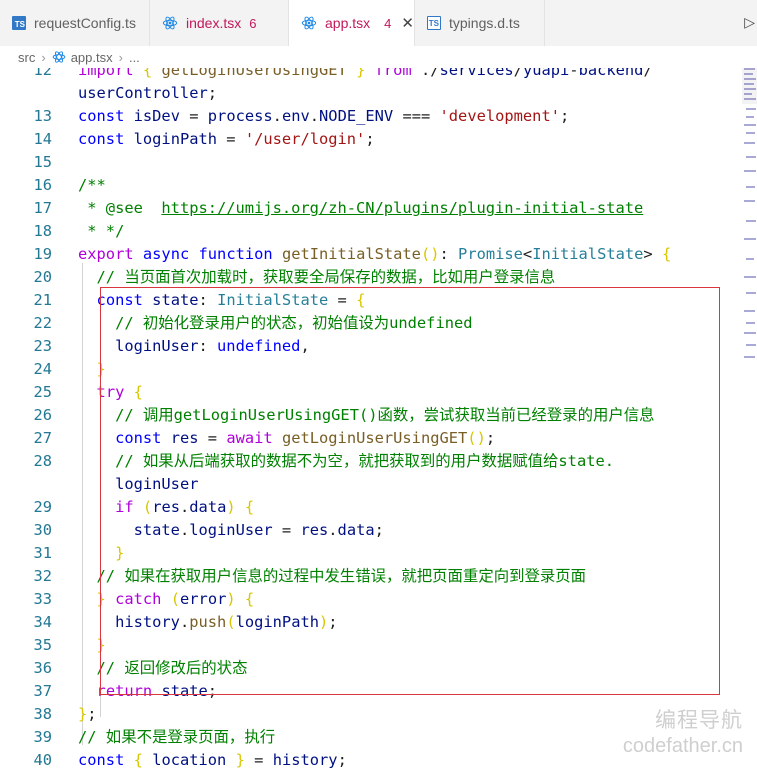 The height and width of the screenshot is (770, 757). Describe the element at coordinates (317, 277) in the screenshot. I see `code-text: // 当页面首次加载时，获取要全局保存的数据，比如用户登录信息` at that location.